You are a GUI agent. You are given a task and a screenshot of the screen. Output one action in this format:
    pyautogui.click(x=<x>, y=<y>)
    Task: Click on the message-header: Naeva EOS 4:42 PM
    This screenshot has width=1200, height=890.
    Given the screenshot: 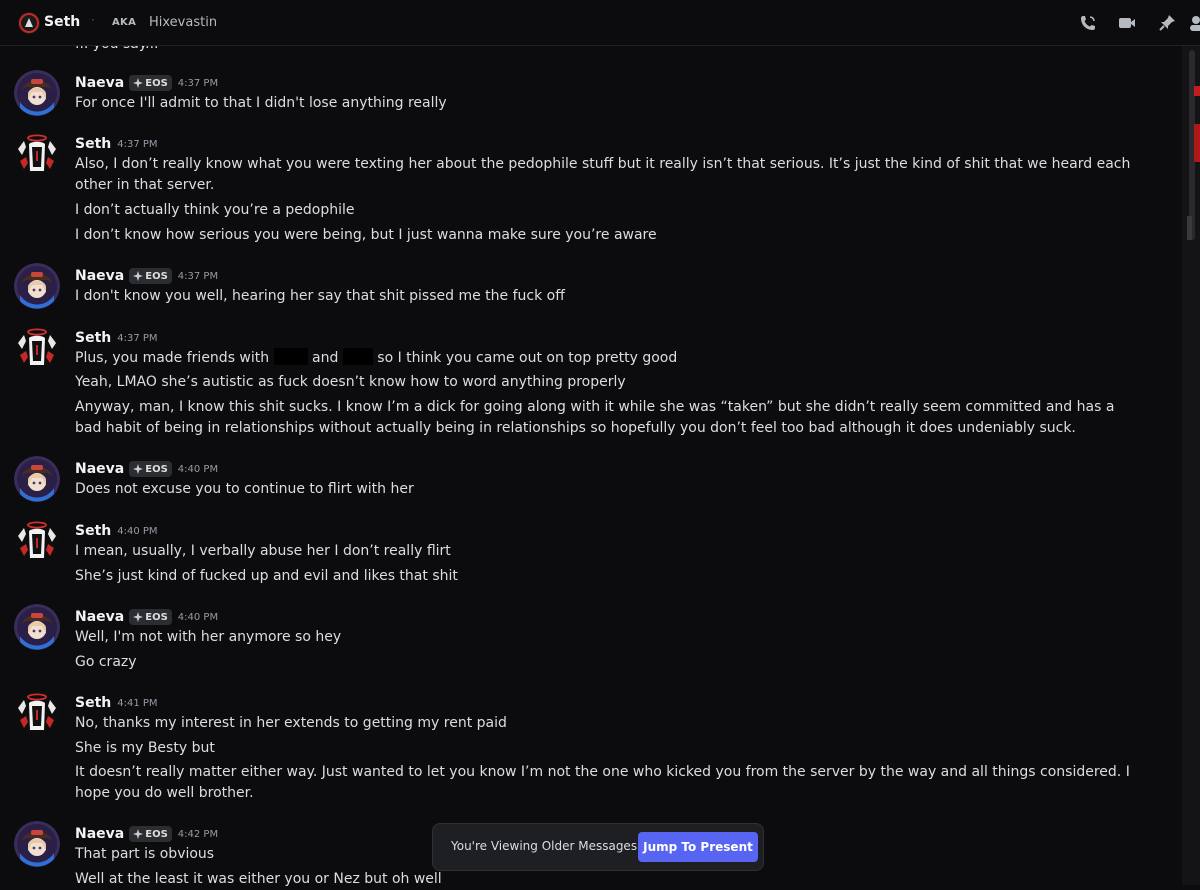 What is the action you would take?
    pyautogui.click(x=146, y=834)
    